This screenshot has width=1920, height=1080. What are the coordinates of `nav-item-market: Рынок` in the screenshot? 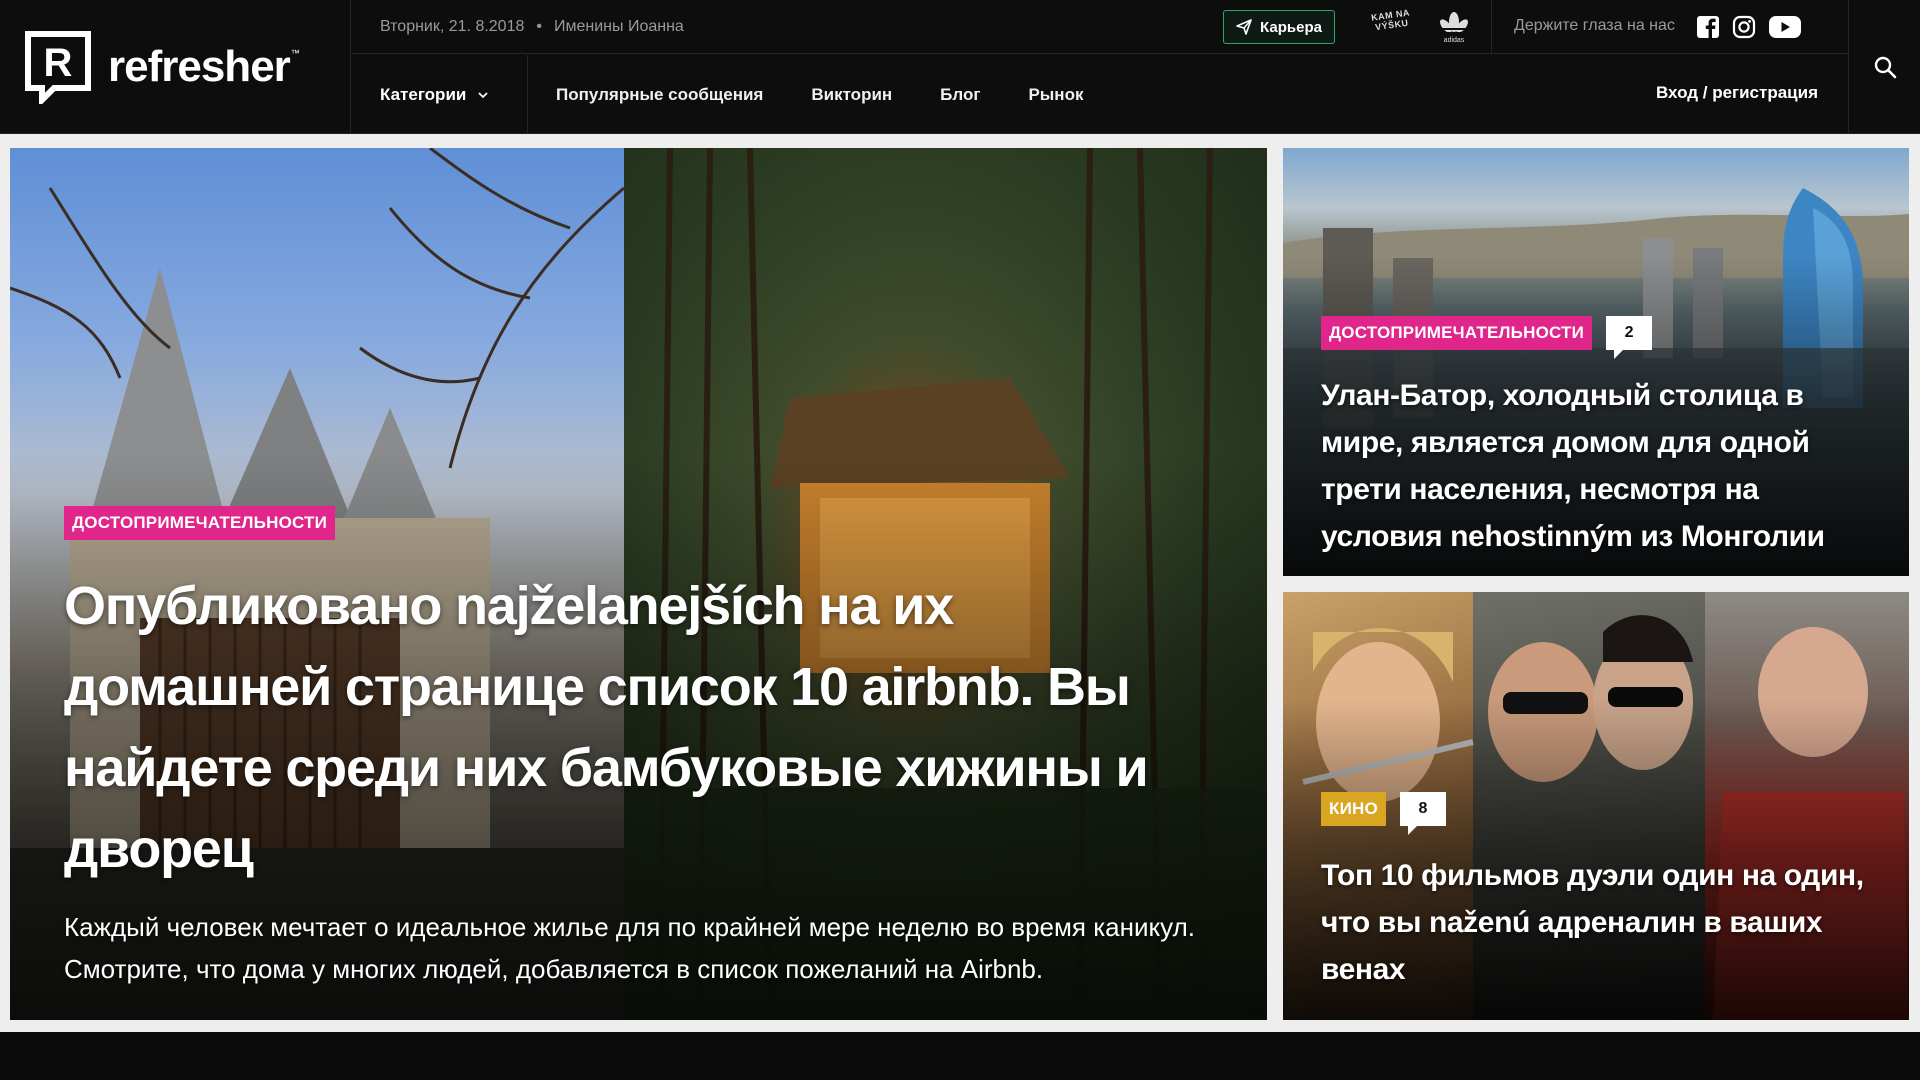 It's located at (1055, 95).